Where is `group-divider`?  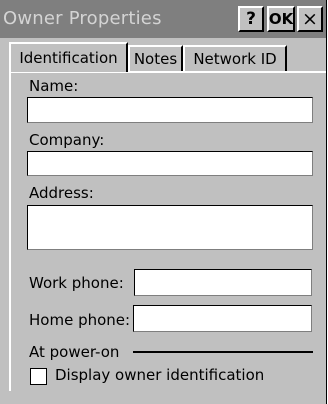 group-divider is located at coordinates (223, 352).